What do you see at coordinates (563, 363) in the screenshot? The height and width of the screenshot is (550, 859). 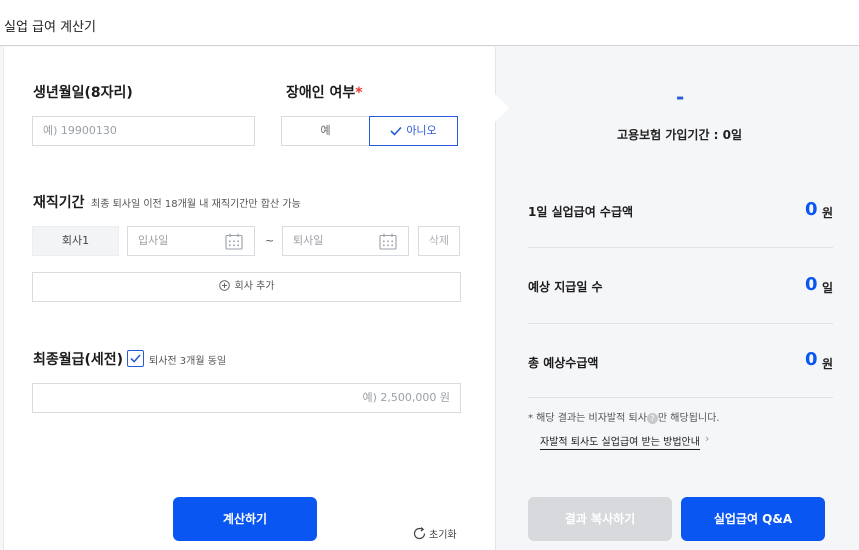 I see `total-benefit-label: 총 예상수급액` at bounding box center [563, 363].